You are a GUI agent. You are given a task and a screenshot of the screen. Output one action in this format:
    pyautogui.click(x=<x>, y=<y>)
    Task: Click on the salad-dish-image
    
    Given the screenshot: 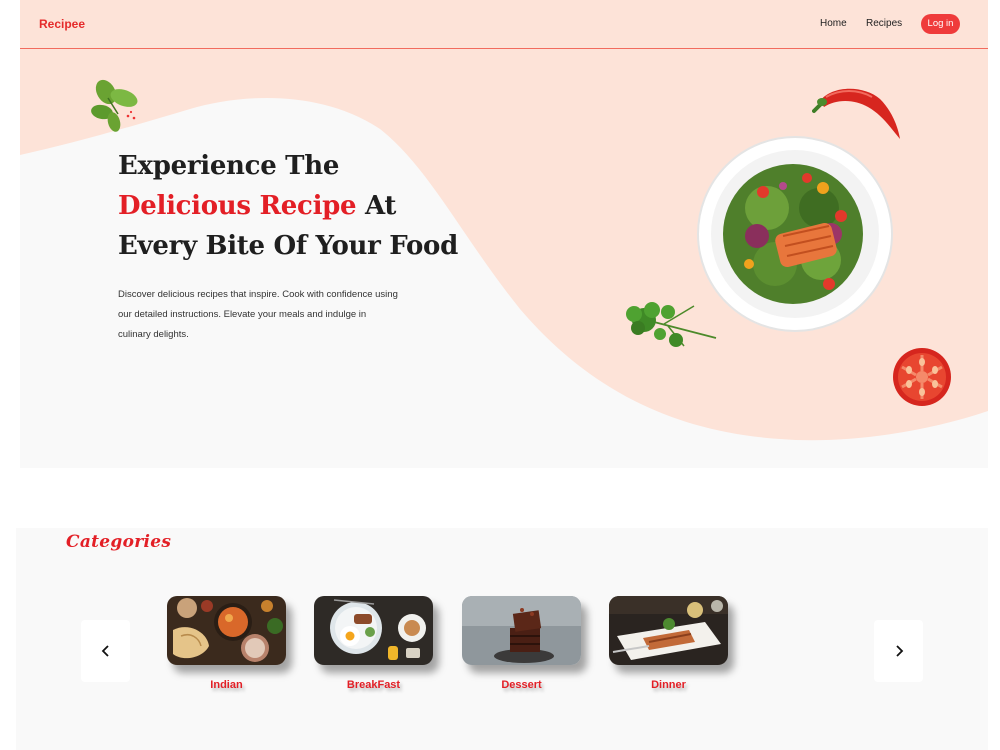 What is the action you would take?
    pyautogui.click(x=795, y=234)
    